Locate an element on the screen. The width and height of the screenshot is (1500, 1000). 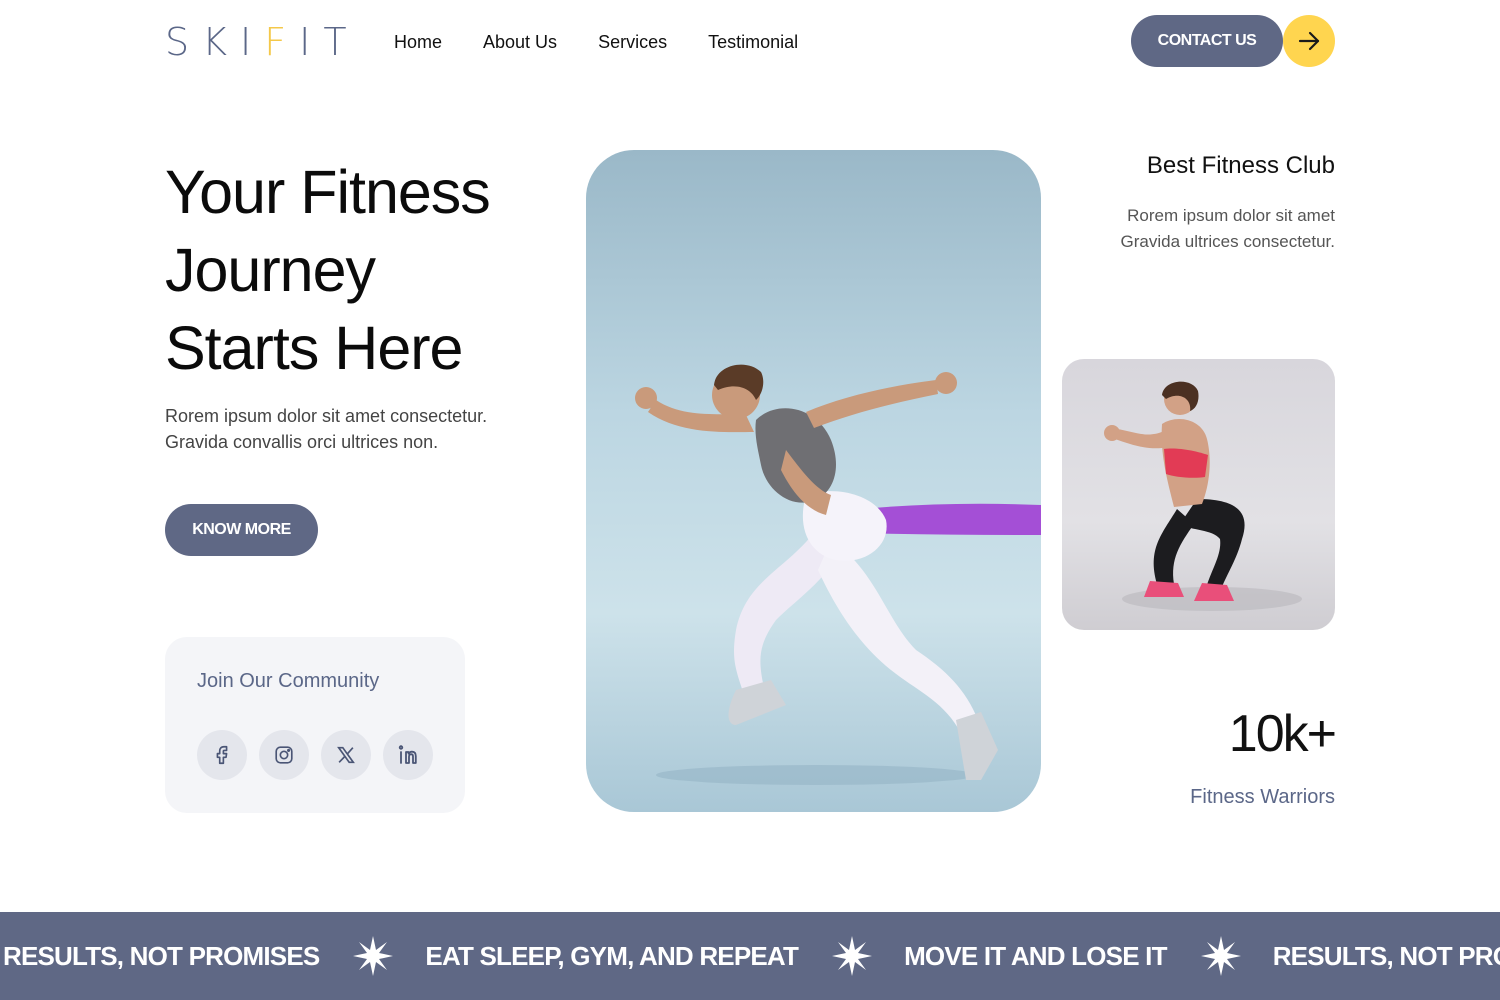
marquee-item: EAT SLEEP, GYM, AND REPEAT is located at coordinates (612, 955).